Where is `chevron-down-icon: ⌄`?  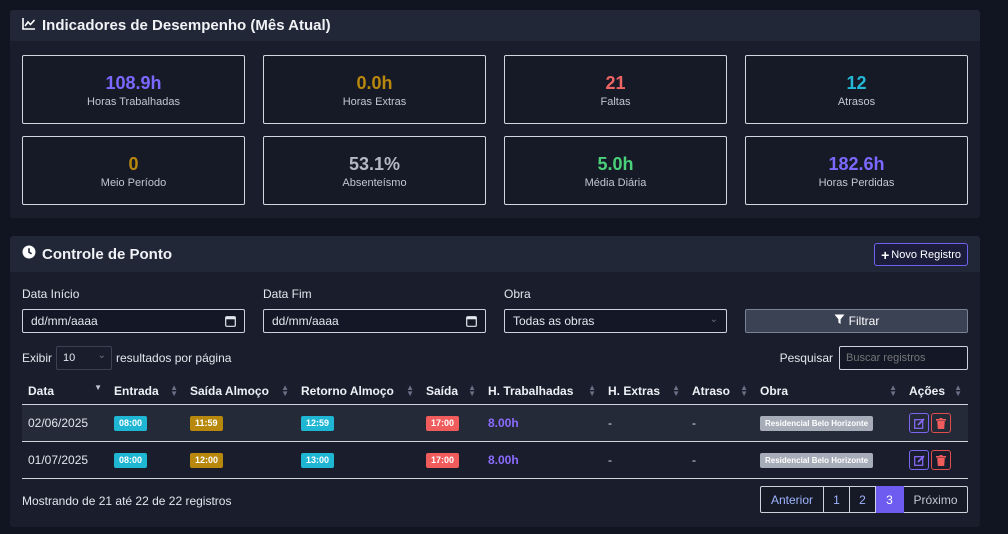
chevron-down-icon: ⌄ is located at coordinates (713, 319).